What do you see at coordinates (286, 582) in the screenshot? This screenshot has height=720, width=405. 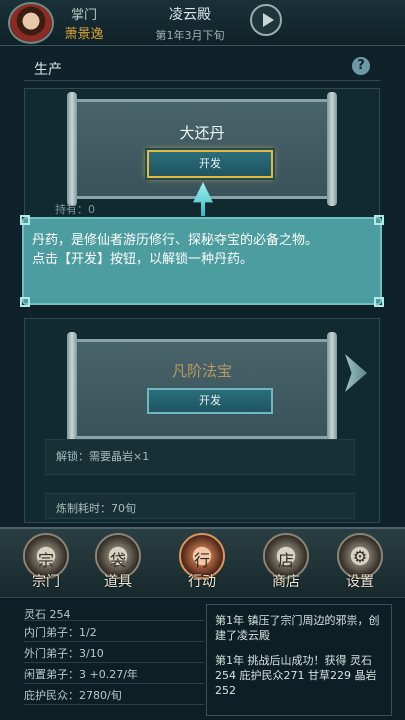 I see `nav-label: 商店` at bounding box center [286, 582].